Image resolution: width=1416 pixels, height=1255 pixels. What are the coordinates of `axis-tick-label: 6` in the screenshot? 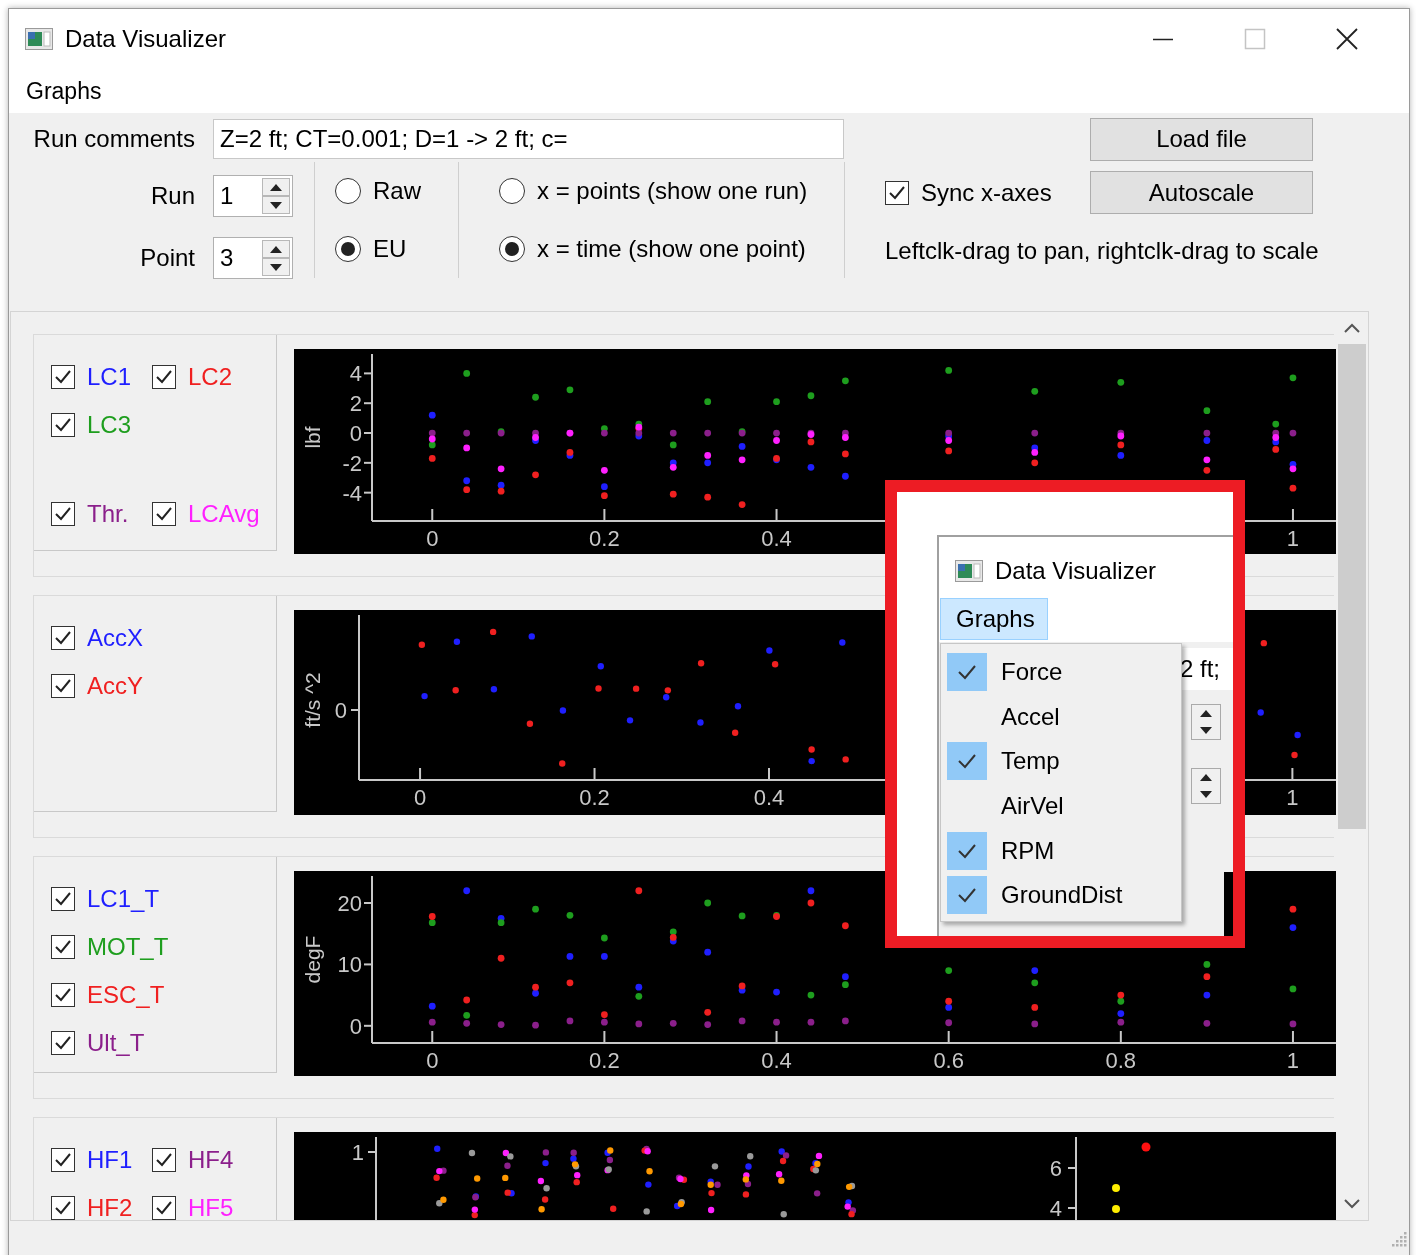 It's located at (1055, 1168).